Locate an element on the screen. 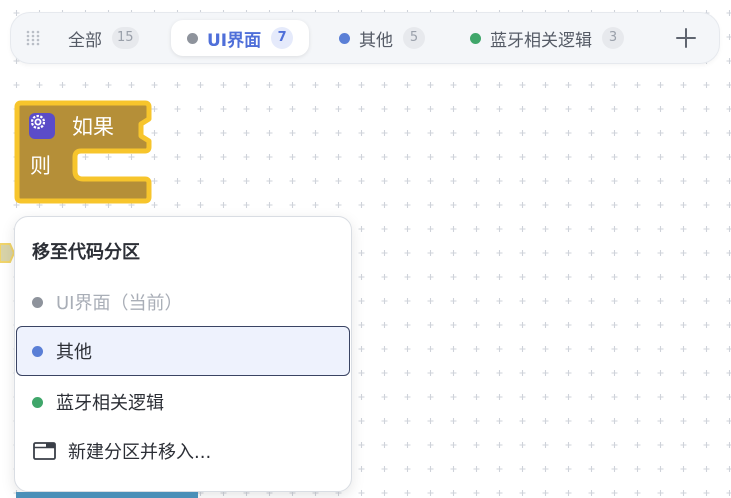 The height and width of the screenshot is (498, 731). gear-icon is located at coordinates (42, 126).